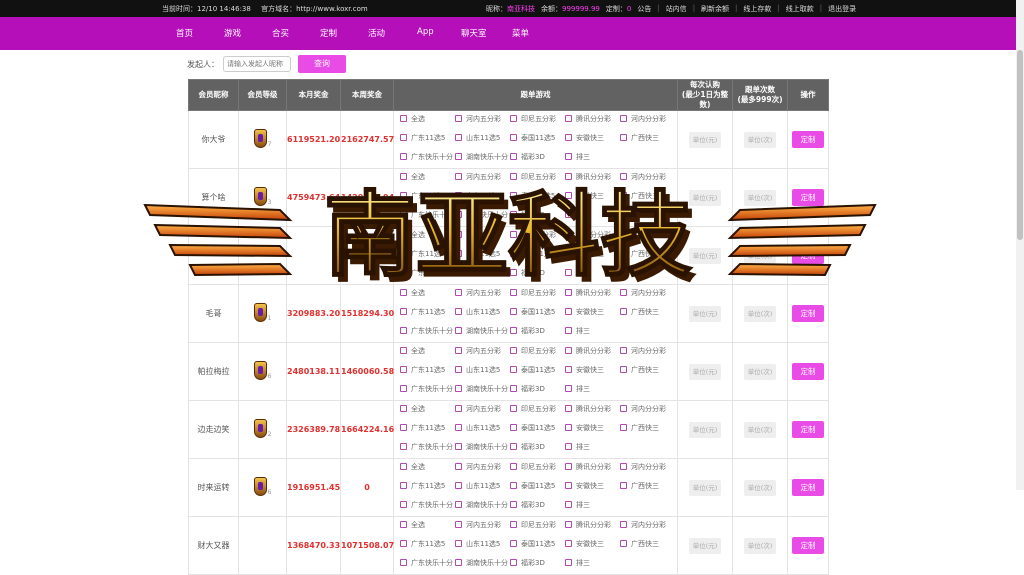 Image resolution: width=1024 pixels, height=575 pixels. I want to click on nav-home: 首页, so click(184, 33).